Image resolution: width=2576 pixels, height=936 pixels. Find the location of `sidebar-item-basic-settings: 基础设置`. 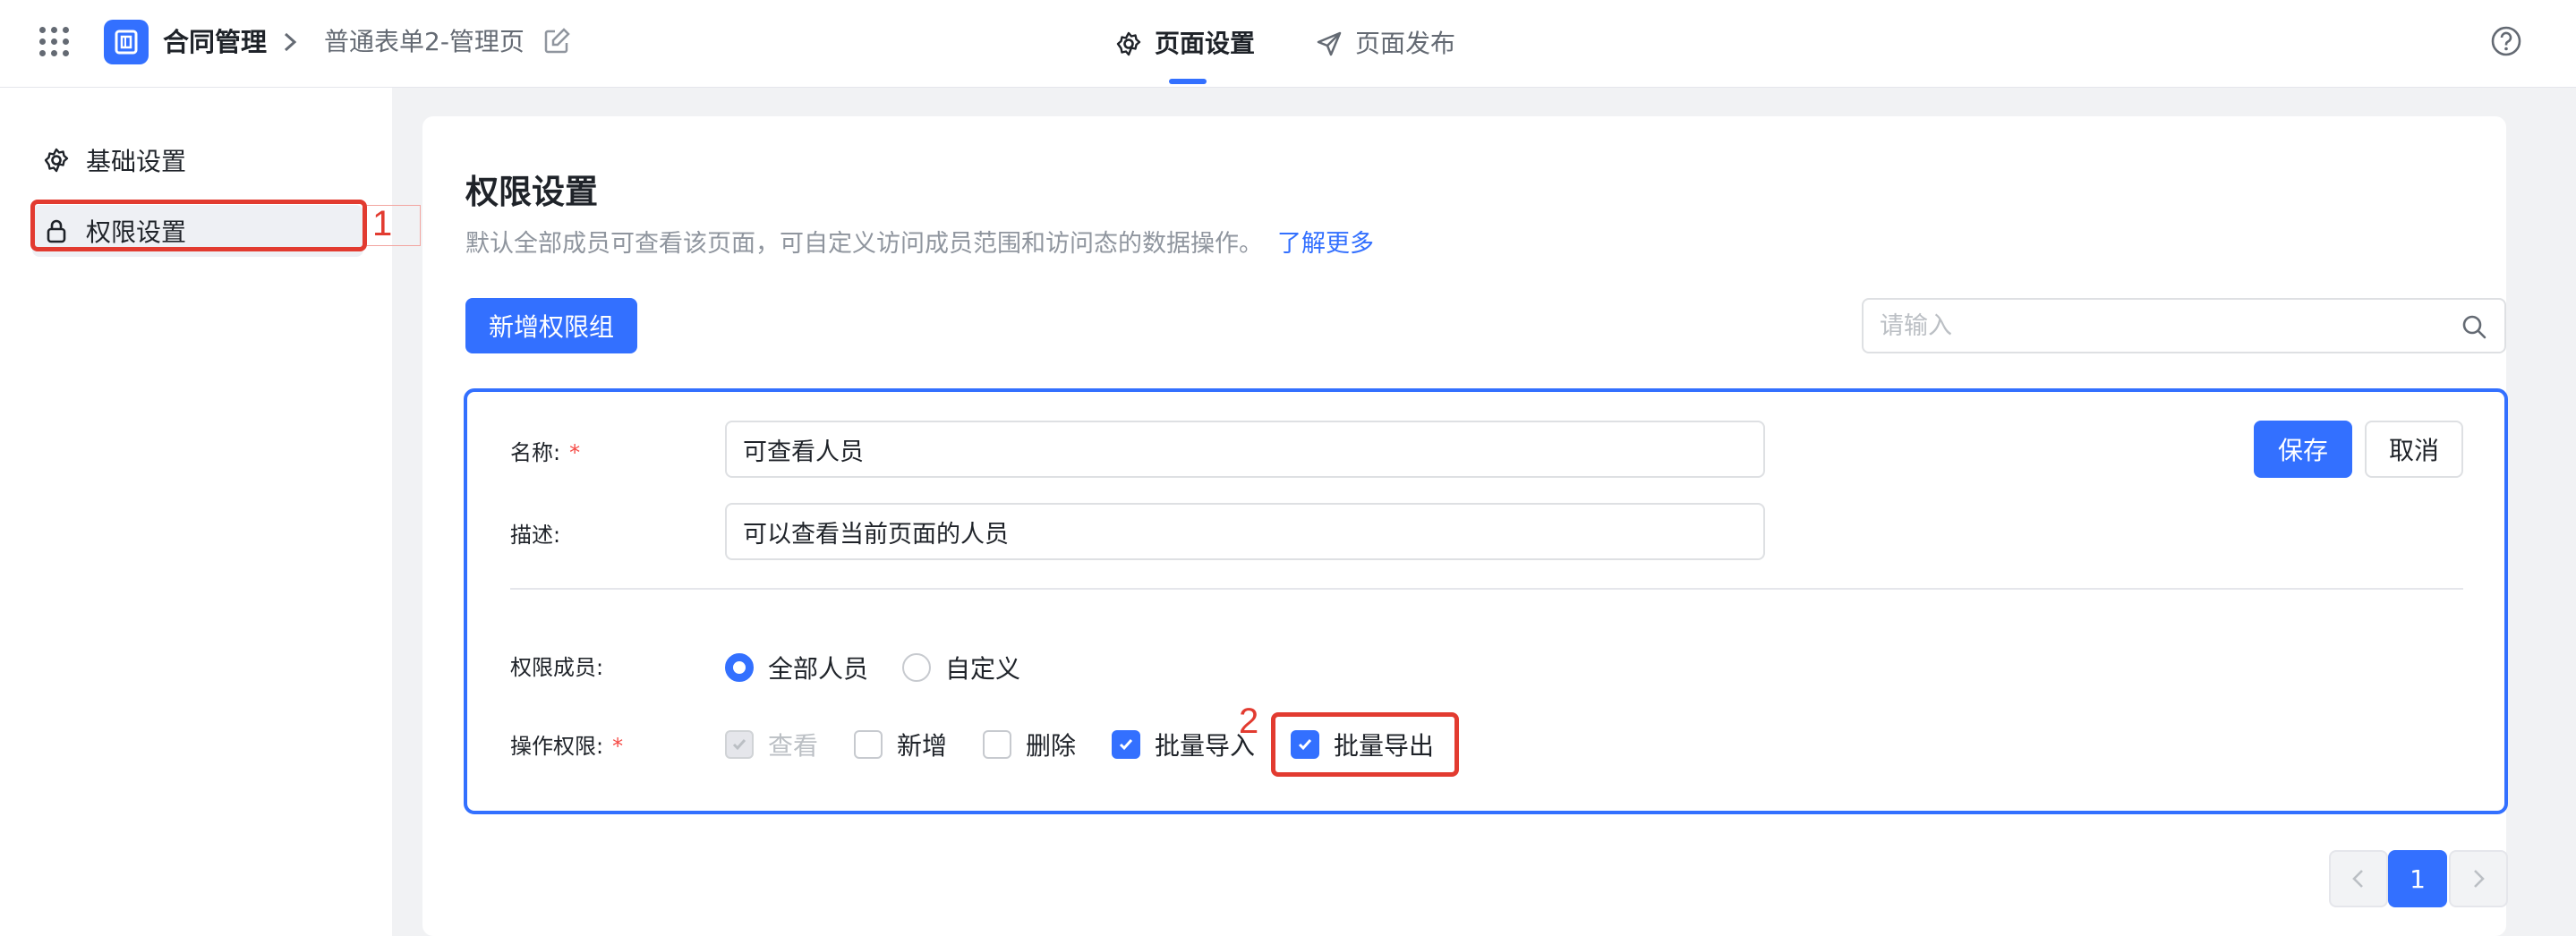

sidebar-item-basic-settings: 基础设置 is located at coordinates (197, 160).